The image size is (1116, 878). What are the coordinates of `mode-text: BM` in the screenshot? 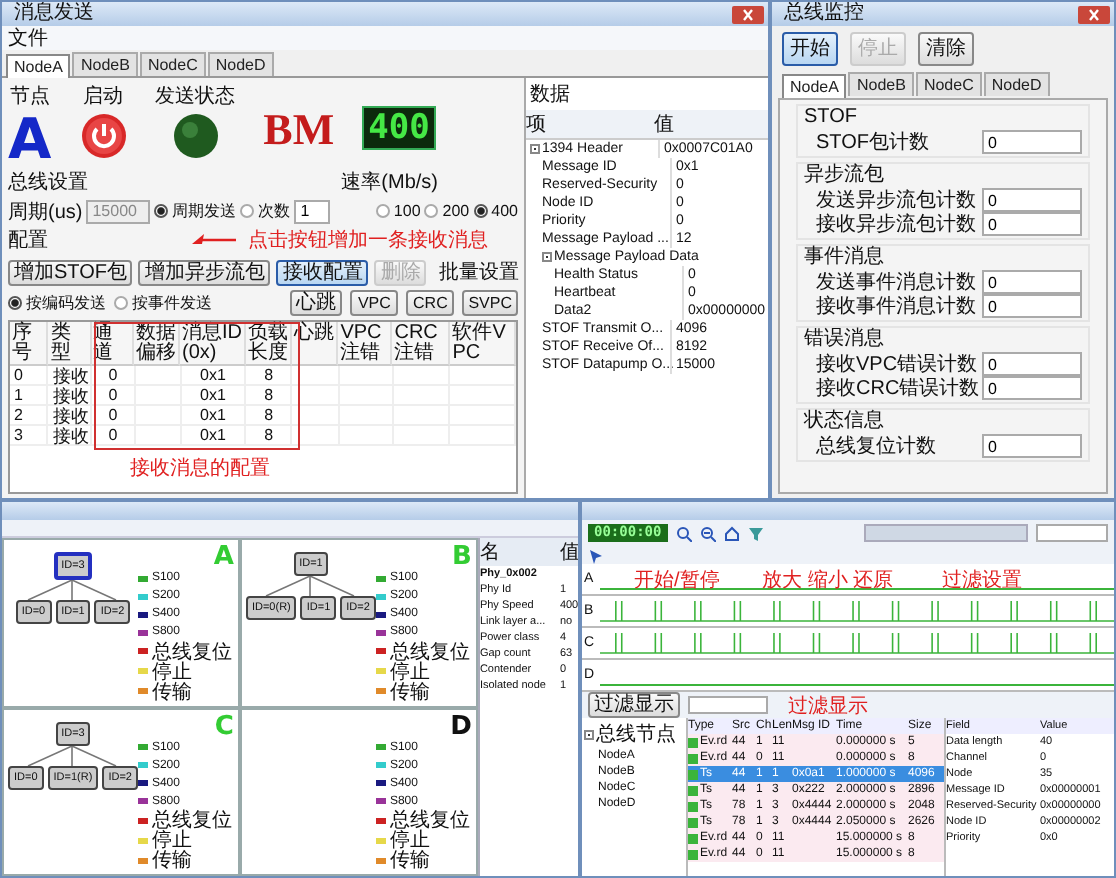 It's located at (299, 130).